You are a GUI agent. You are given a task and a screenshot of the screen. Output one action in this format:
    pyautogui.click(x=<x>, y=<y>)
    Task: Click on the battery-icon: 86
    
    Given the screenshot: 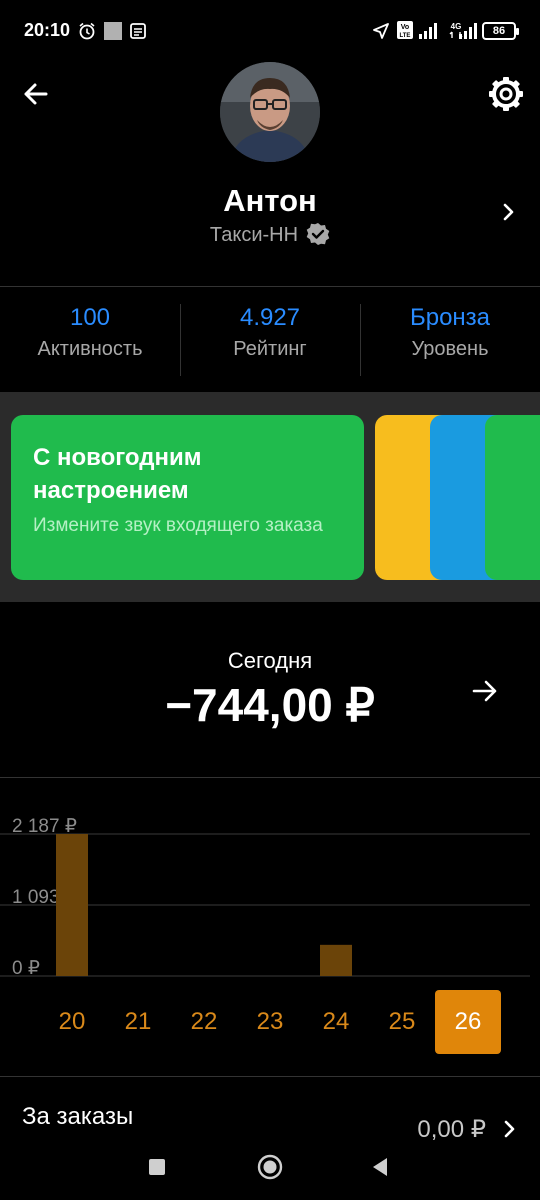 What is the action you would take?
    pyautogui.click(x=500, y=31)
    